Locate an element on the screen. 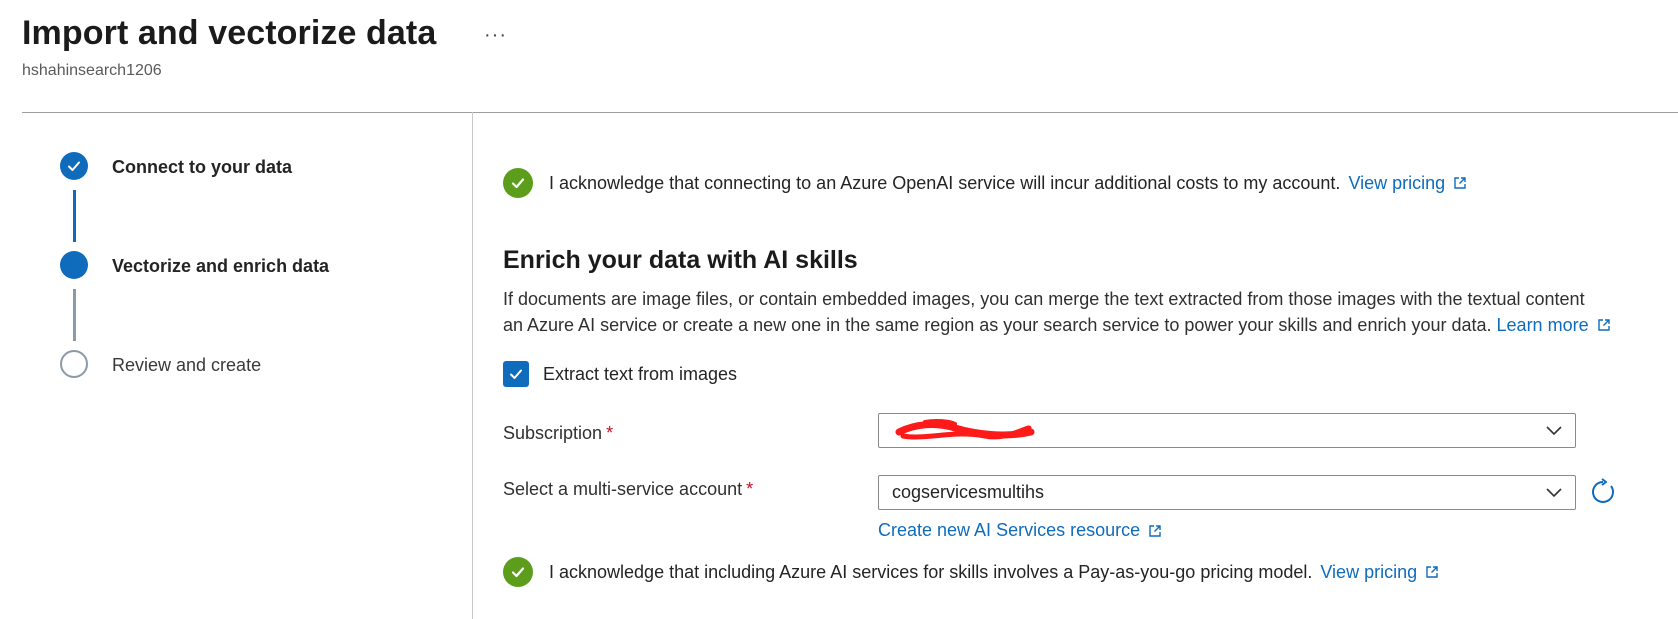 This screenshot has height=619, width=1678. page-title: Import and vectorize data is located at coordinates (229, 33).